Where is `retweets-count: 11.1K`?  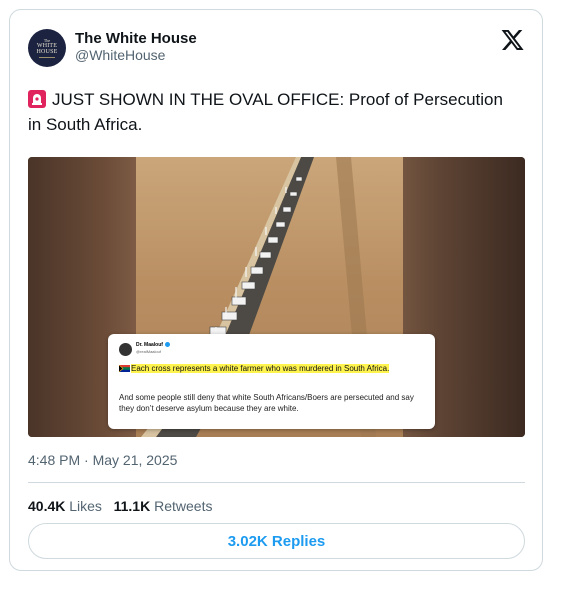 retweets-count: 11.1K is located at coordinates (132, 506).